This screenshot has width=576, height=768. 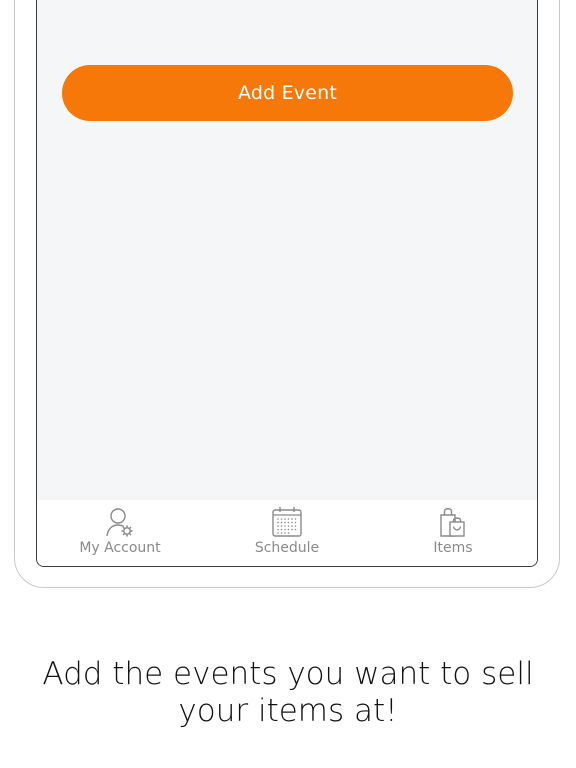 I want to click on tab-my-account: My Account, so click(x=120, y=533).